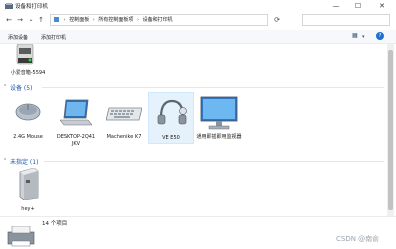  Describe the element at coordinates (28, 73) in the screenshot. I see `device-label: 小爱音箱-5594` at that location.